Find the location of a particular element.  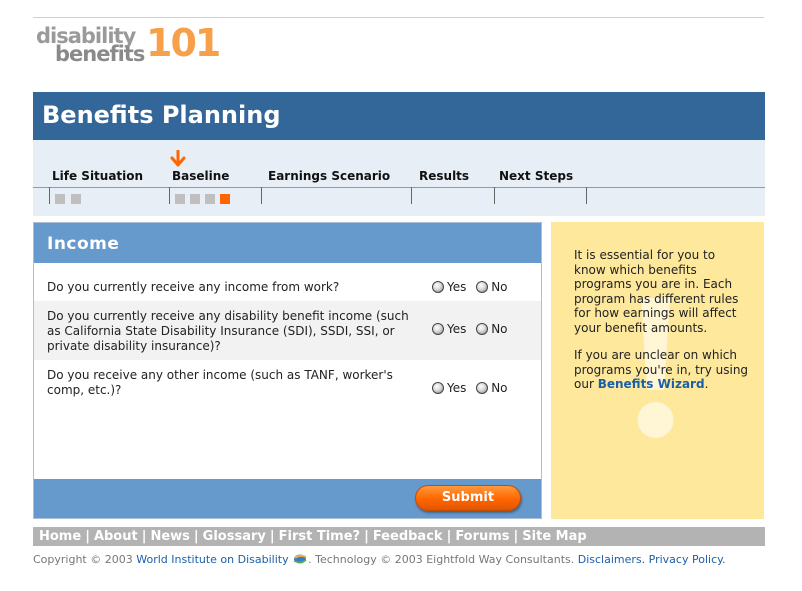

form-title: Income is located at coordinates (83, 244).